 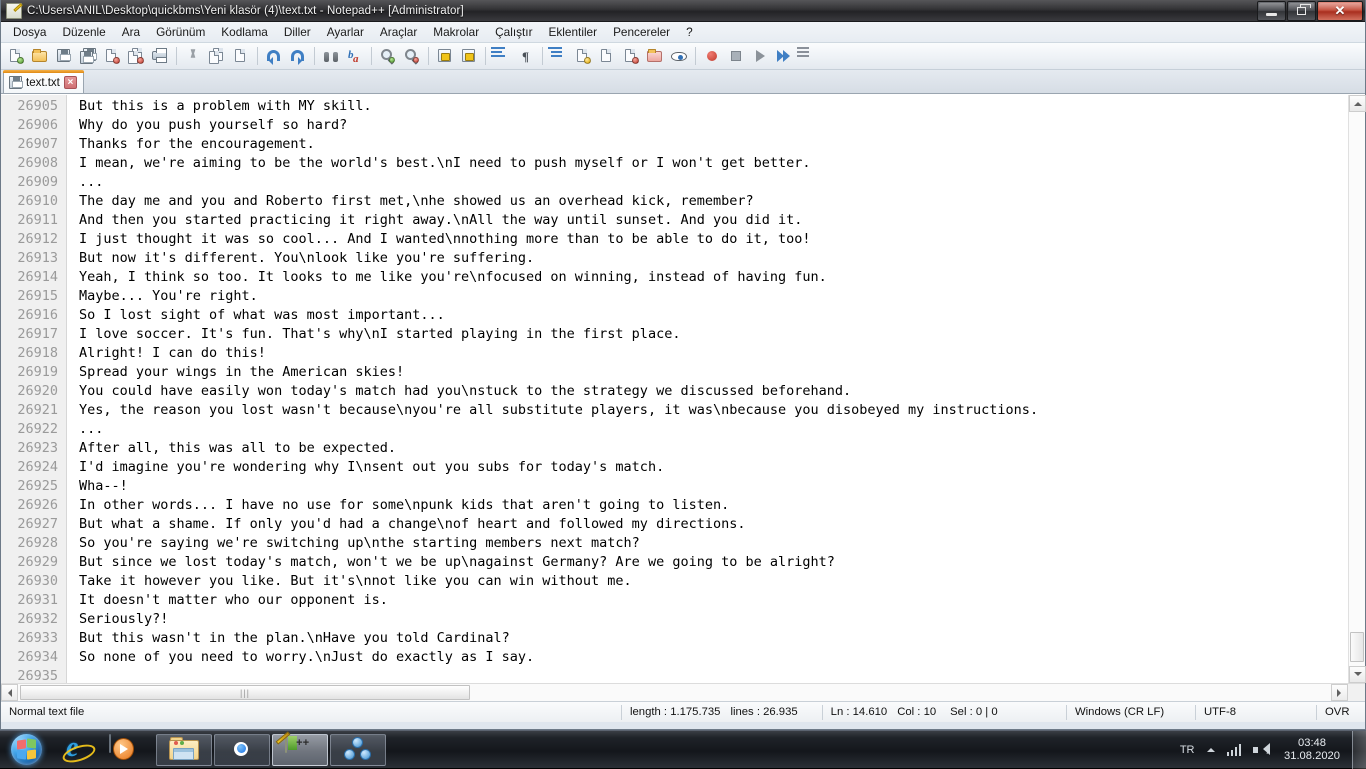 What do you see at coordinates (736, 56) in the screenshot?
I see `stop-recording-button` at bounding box center [736, 56].